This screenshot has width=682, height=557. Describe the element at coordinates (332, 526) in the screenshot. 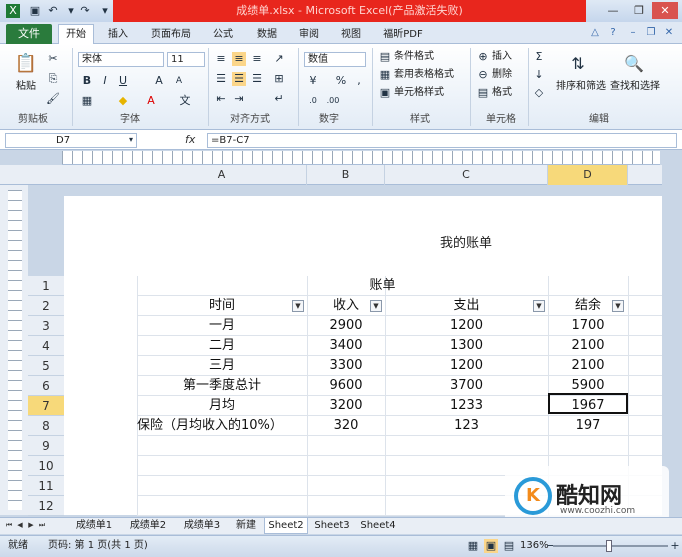

I see `sheet-tab: Sheet3` at that location.